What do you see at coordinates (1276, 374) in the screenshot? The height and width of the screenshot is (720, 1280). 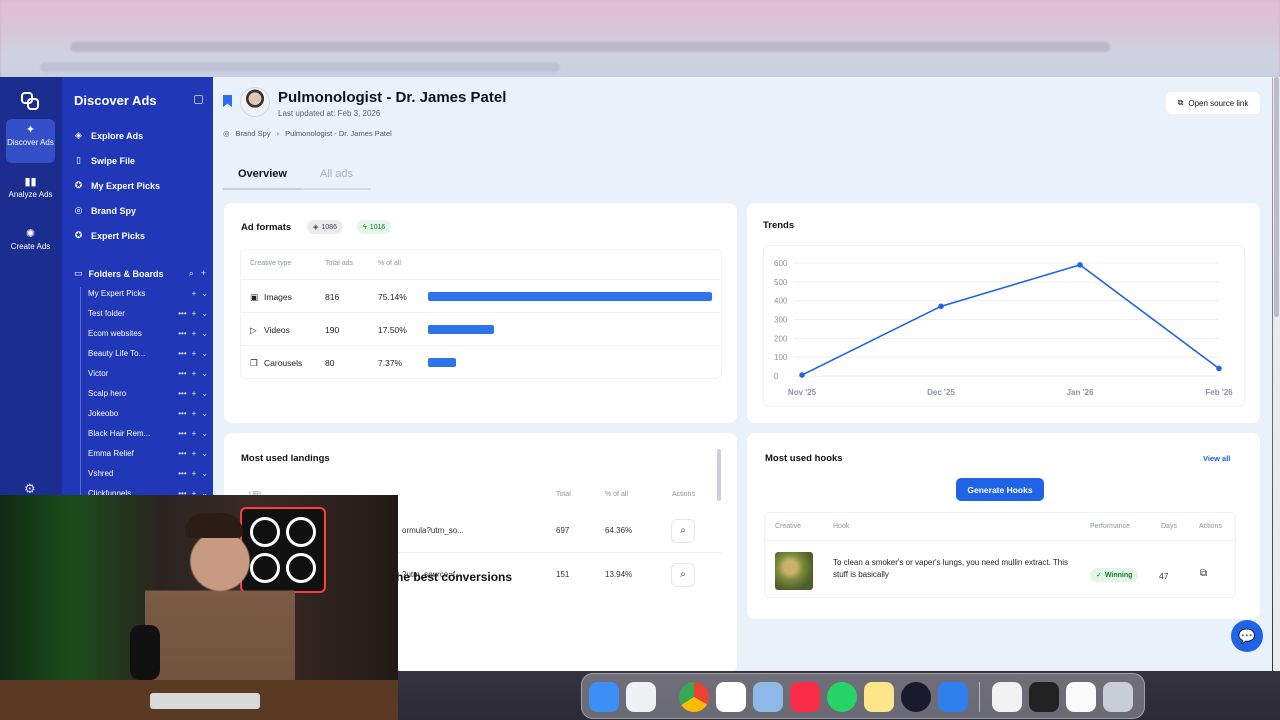 I see `page-scrollbar` at bounding box center [1276, 374].